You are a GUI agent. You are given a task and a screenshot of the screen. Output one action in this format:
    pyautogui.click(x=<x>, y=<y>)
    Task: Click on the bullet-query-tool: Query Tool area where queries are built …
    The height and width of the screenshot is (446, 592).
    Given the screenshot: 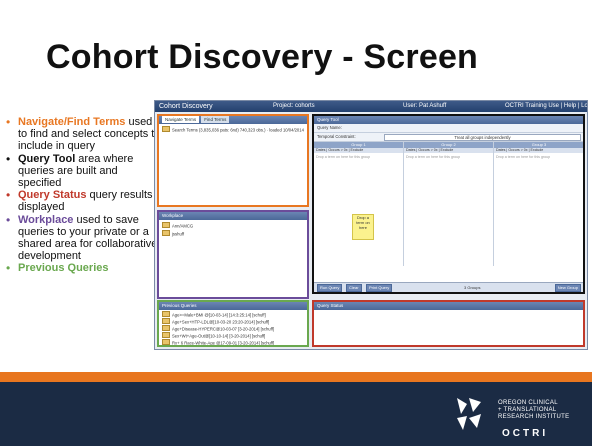 What is the action you would take?
    pyautogui.click(x=84, y=171)
    